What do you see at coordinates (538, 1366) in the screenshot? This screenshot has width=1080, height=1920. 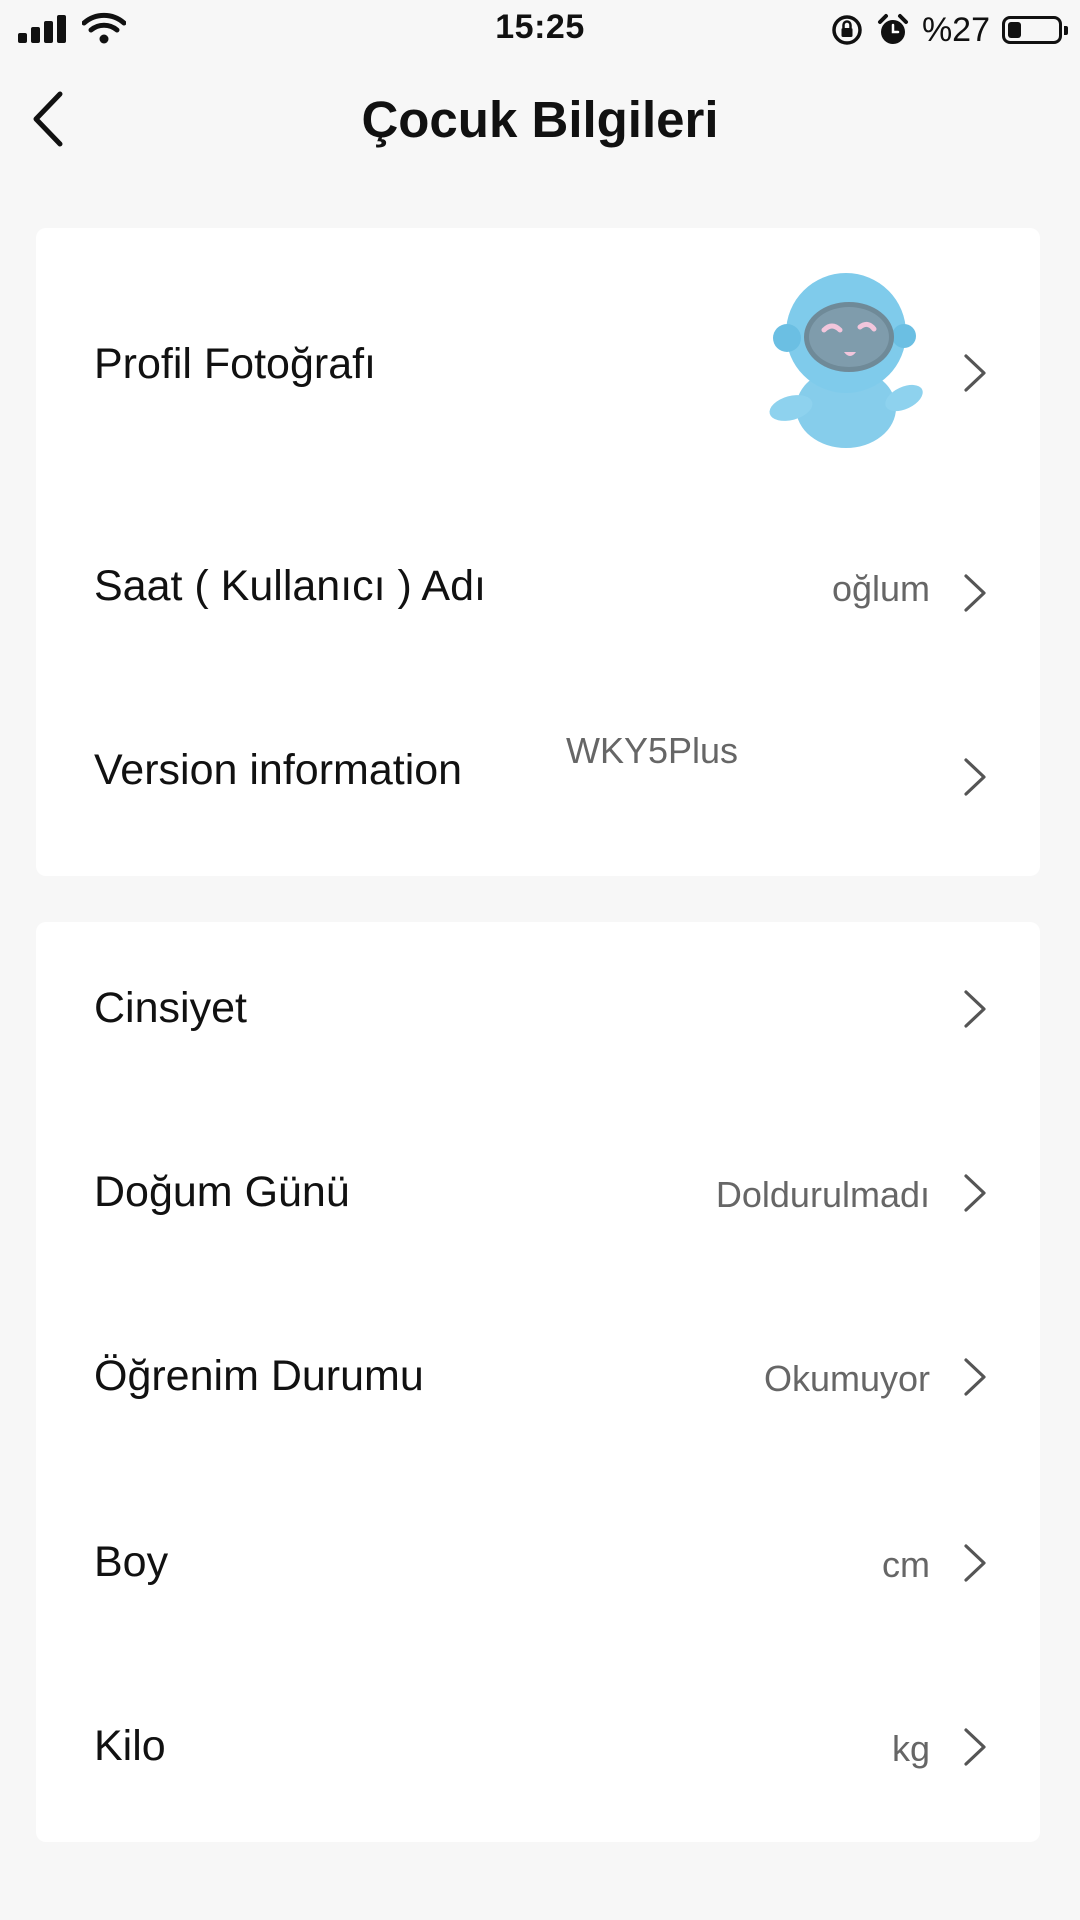 I see `row-education: Öğrenim Durumu Okumuyor` at bounding box center [538, 1366].